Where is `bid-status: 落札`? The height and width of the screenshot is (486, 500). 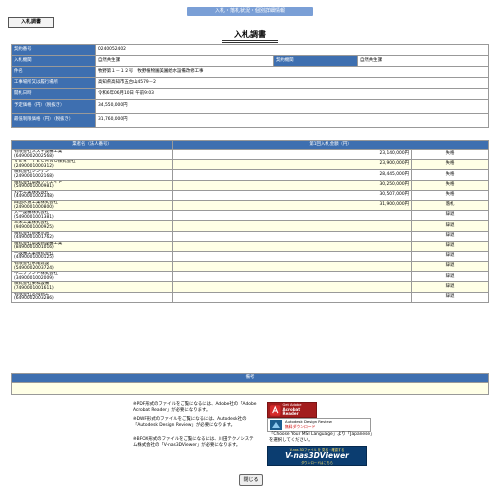
bid-status: 落札 is located at coordinates (450, 205).